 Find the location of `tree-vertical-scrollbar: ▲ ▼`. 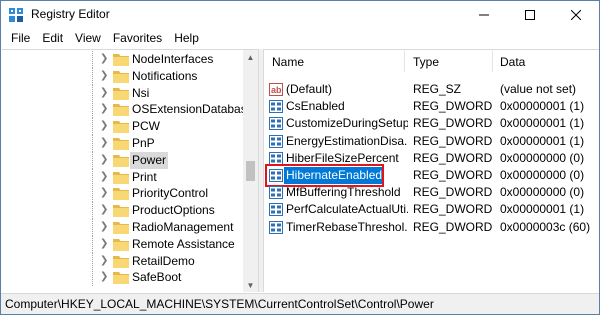

tree-vertical-scrollbar: ▲ ▼ is located at coordinates (250, 171).